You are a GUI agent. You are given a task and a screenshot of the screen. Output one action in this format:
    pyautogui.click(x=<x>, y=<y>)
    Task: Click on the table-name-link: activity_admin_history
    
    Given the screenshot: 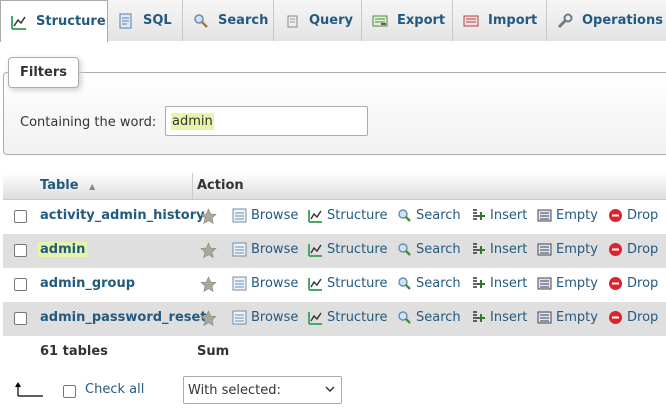 What is the action you would take?
    pyautogui.click(x=122, y=215)
    